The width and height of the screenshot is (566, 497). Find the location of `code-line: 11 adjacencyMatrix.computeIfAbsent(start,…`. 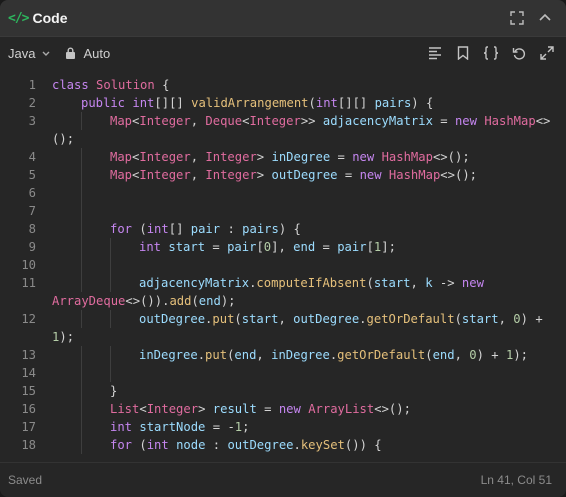

code-line: 11 adjacencyMatrix.computeIfAbsent(start,… is located at coordinates (283, 283).